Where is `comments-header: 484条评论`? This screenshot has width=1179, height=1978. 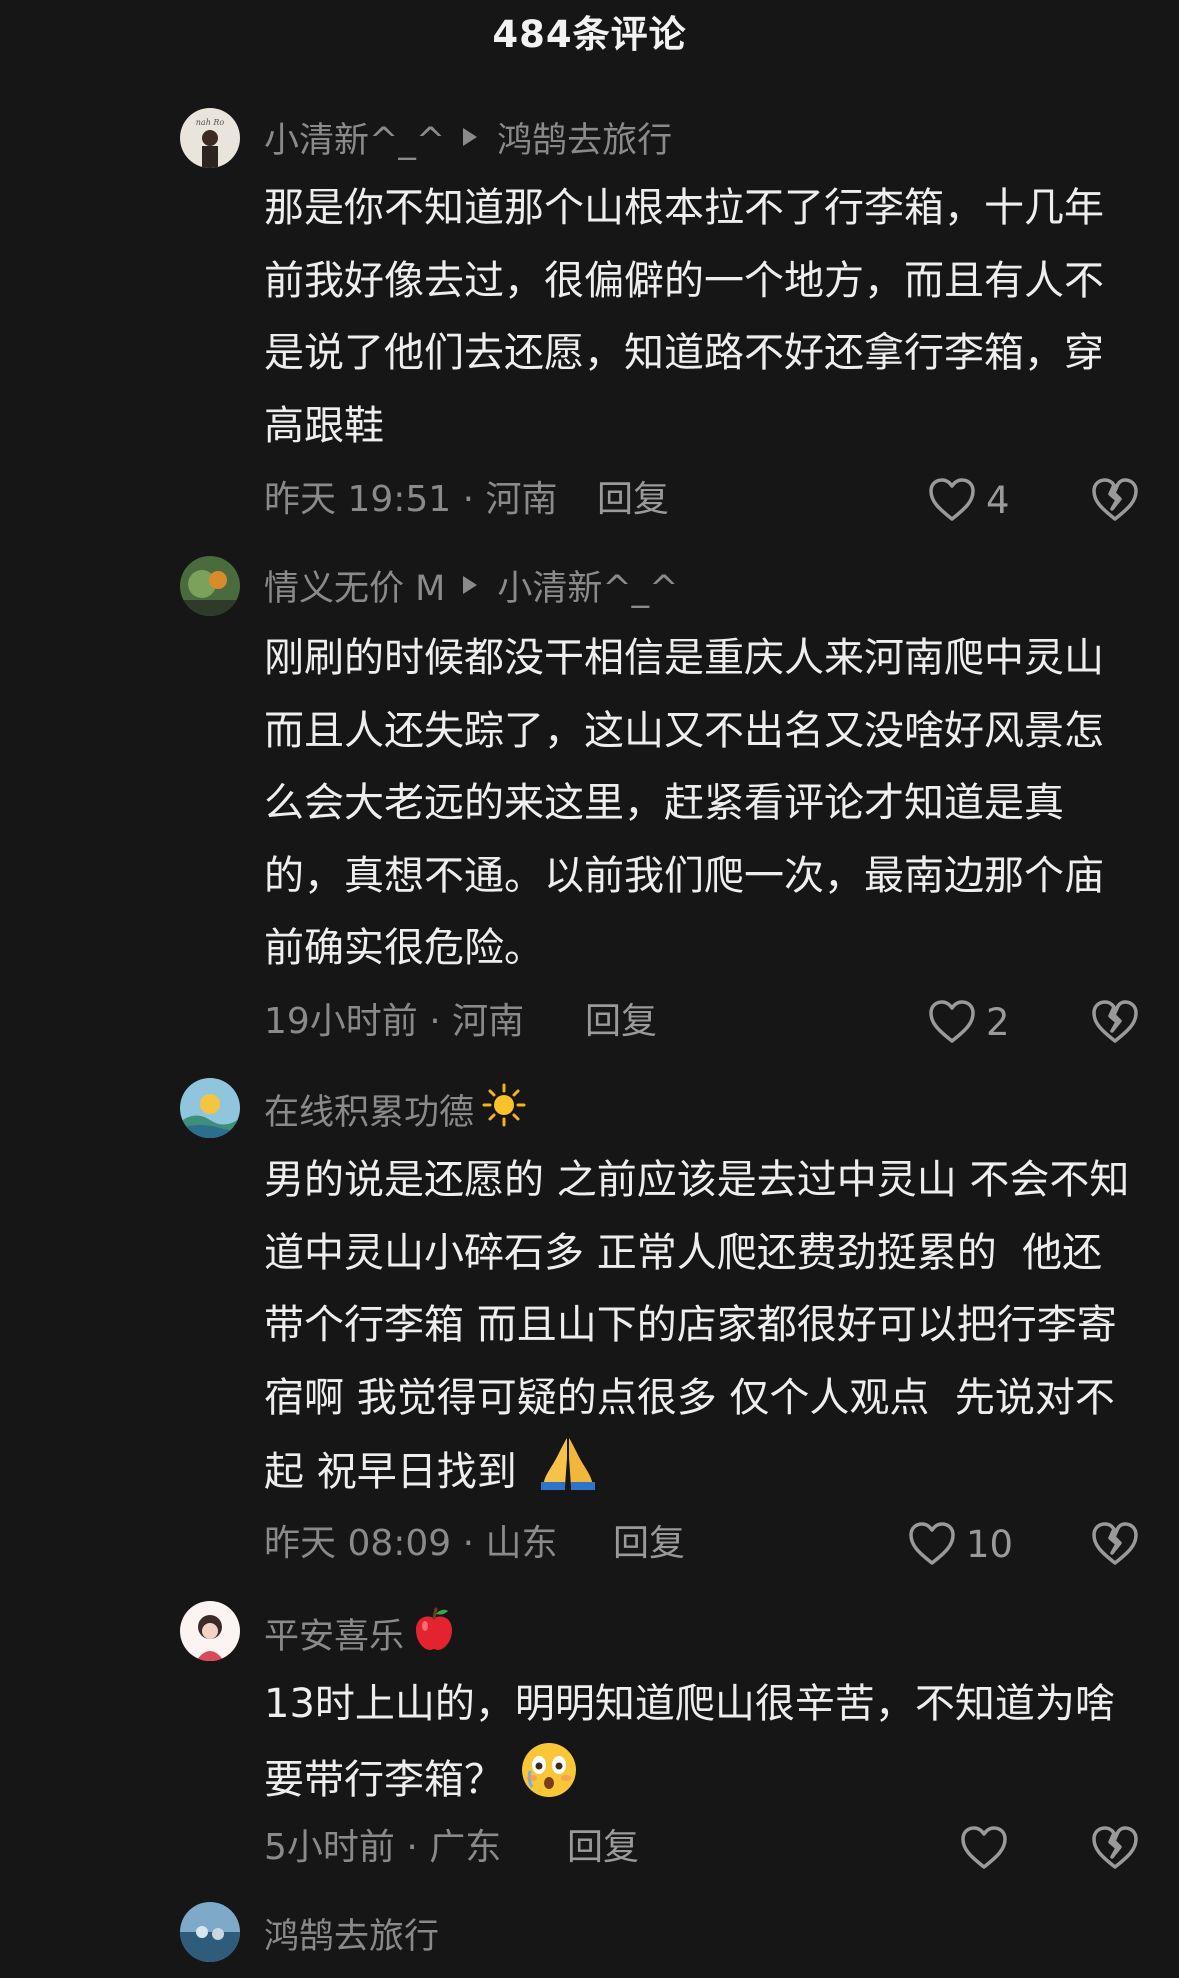
comments-header: 484条评论 is located at coordinates (589, 30).